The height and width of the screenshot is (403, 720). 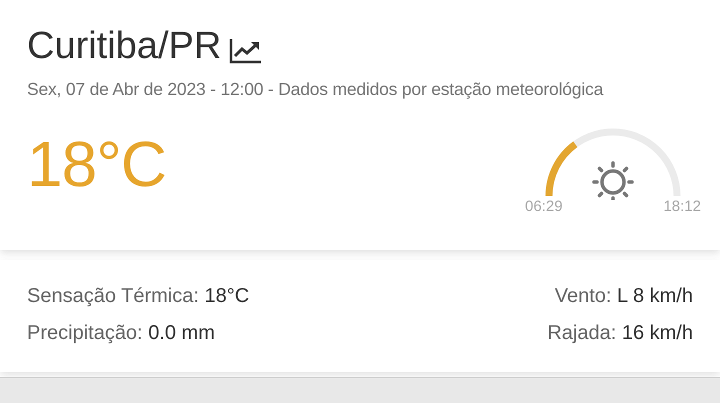 What do you see at coordinates (227, 296) in the screenshot?
I see `detail-value: 18°C` at bounding box center [227, 296].